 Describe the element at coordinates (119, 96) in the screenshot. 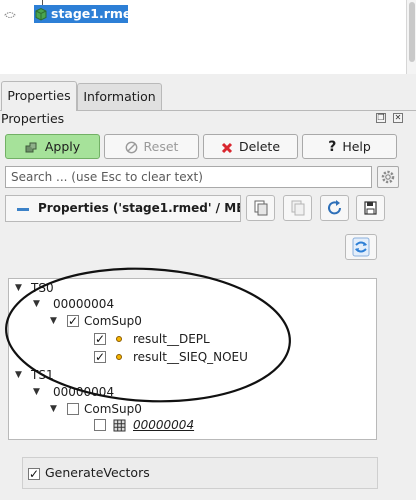

I see `tab-information: Information` at that location.